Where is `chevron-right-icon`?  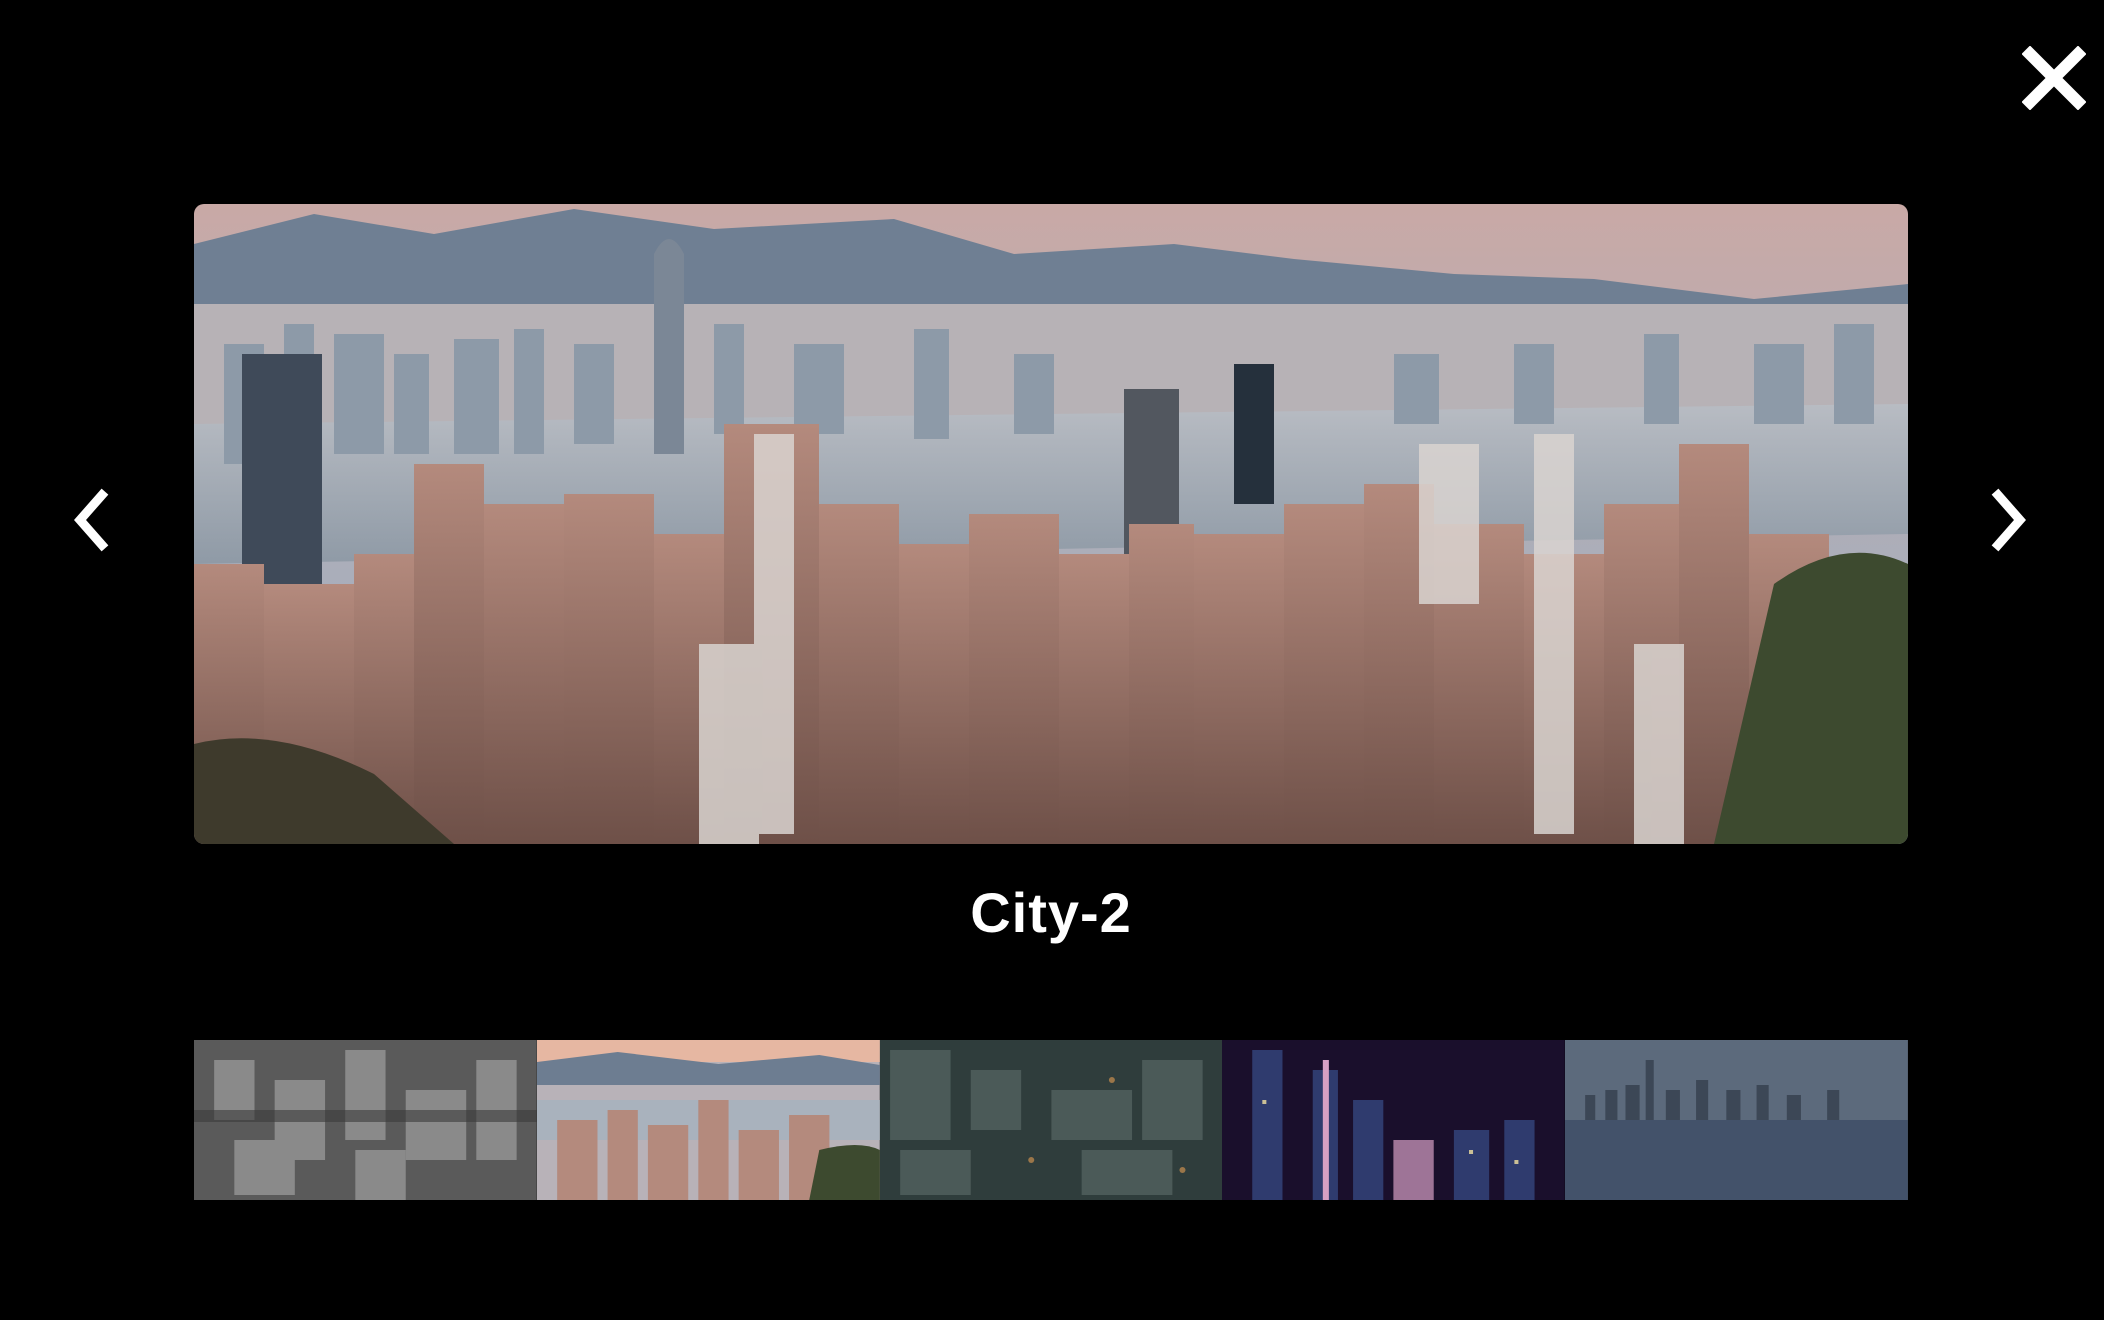
chevron-right-icon is located at coordinates (2008, 520).